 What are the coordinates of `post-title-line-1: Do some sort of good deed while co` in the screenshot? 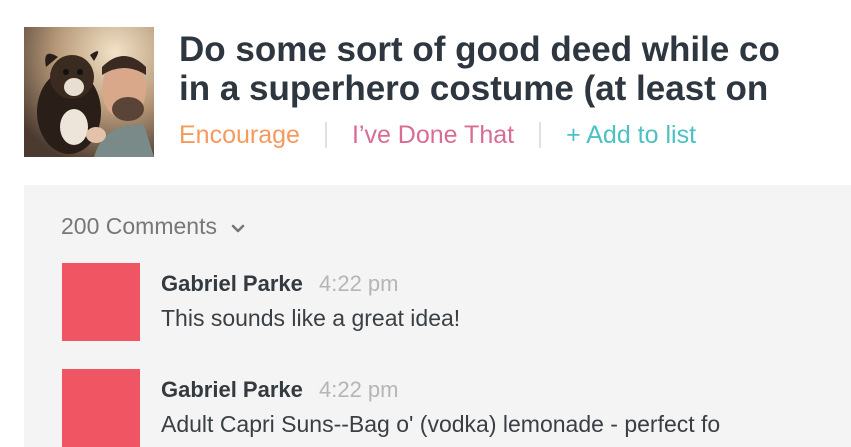 It's located at (479, 49).